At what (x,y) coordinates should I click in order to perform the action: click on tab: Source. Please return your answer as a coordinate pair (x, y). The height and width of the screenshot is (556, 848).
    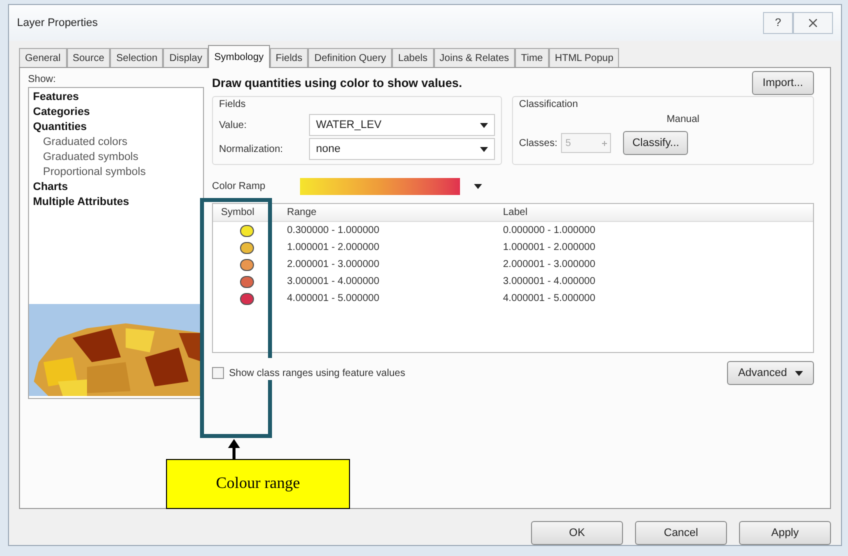
    Looking at the image, I should click on (88, 57).